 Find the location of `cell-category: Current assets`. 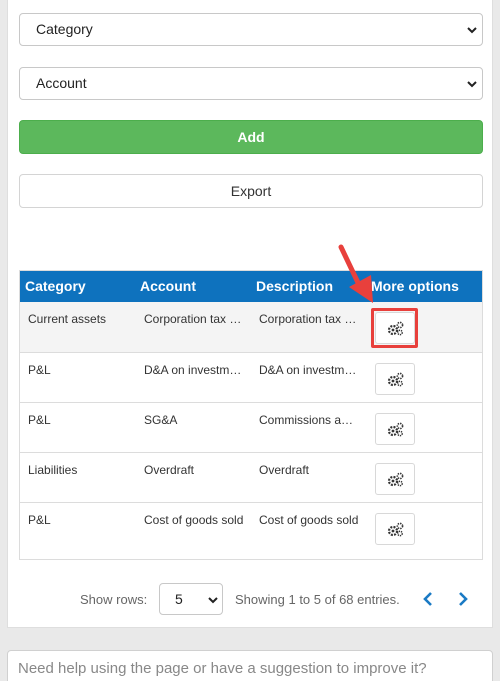

cell-category: Current assets is located at coordinates (67, 319).